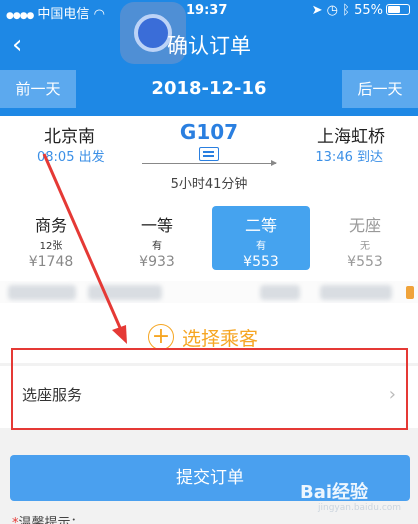 This screenshot has width=418, height=524. I want to click on seat-class-name: 无座, so click(364, 225).